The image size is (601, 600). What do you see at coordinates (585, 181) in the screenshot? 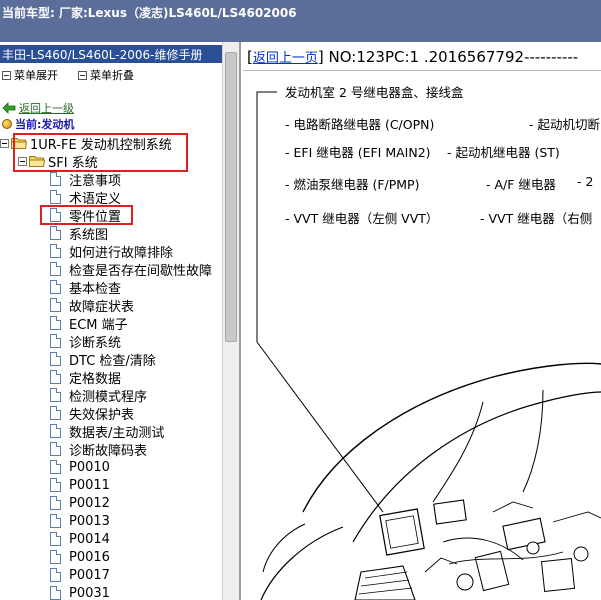
I see `callout-more: - 2` at bounding box center [585, 181].